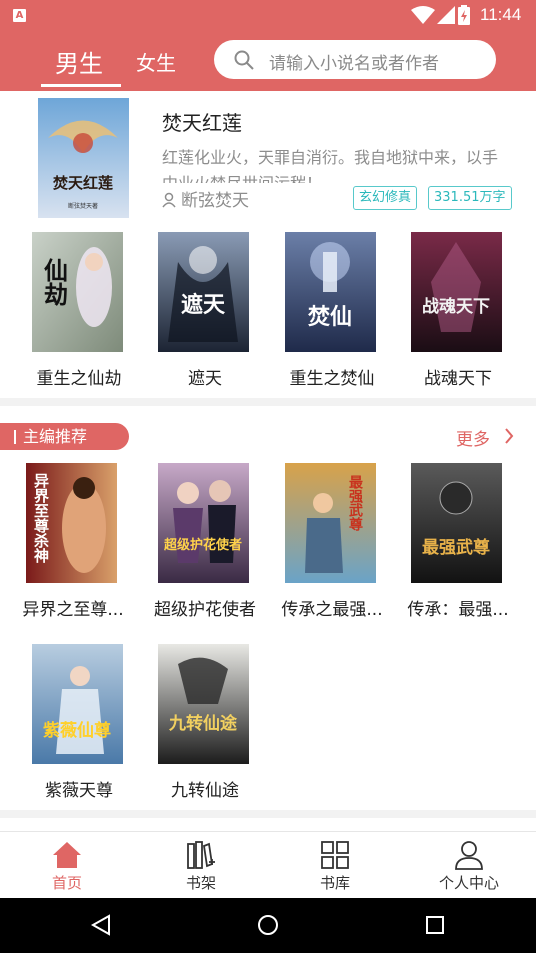 This screenshot has width=536, height=953. I want to click on book-title: 战魂天下, so click(458, 379).